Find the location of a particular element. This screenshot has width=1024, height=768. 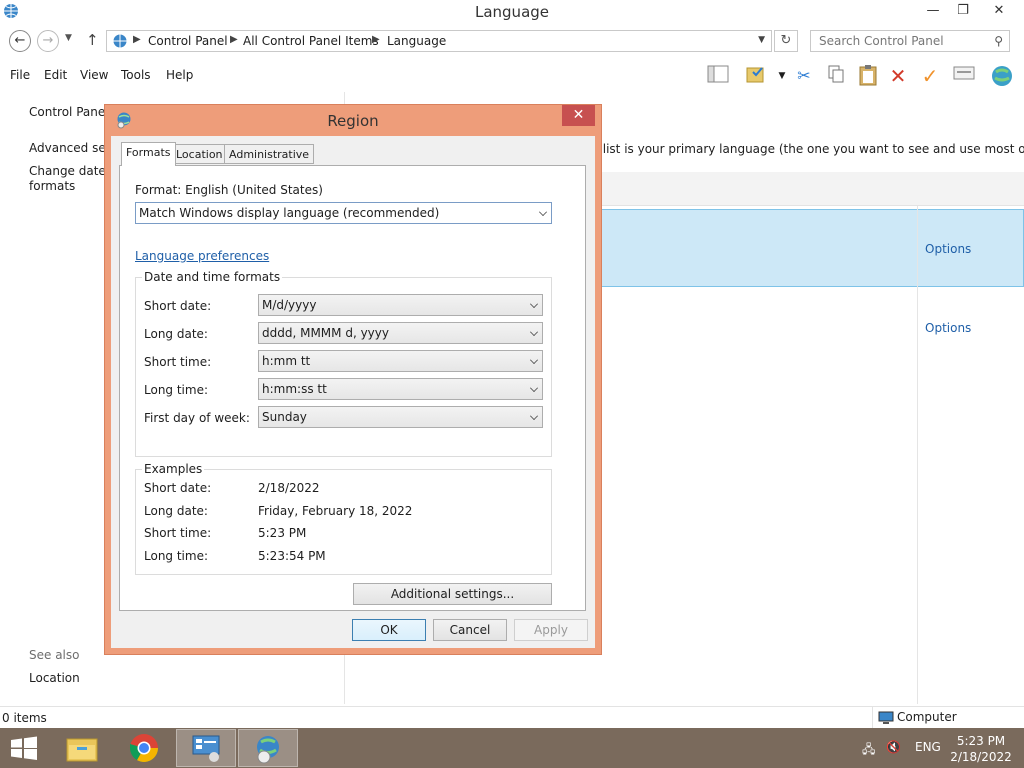

forward-button: → is located at coordinates (48, 41).